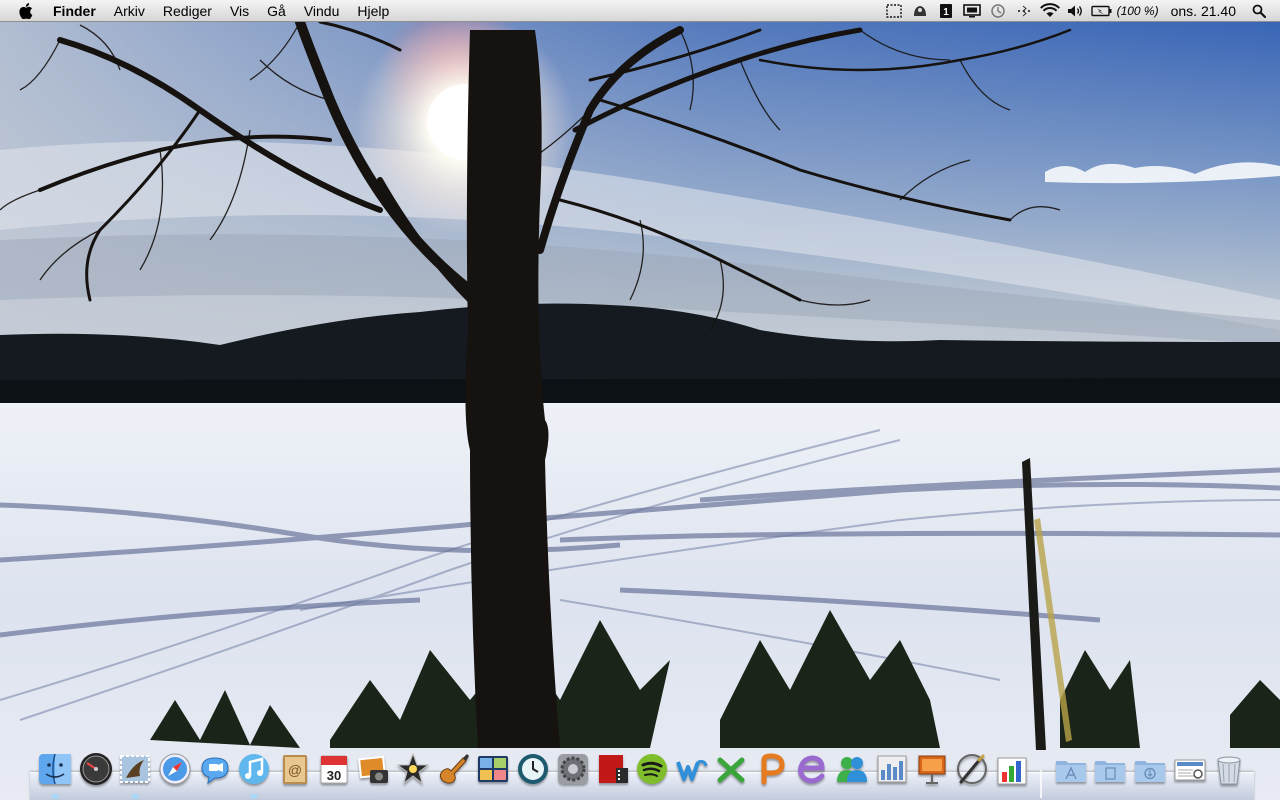 Image resolution: width=1280 pixels, height=800 pixels. I want to click on menu-rediger: Rediger, so click(187, 11).